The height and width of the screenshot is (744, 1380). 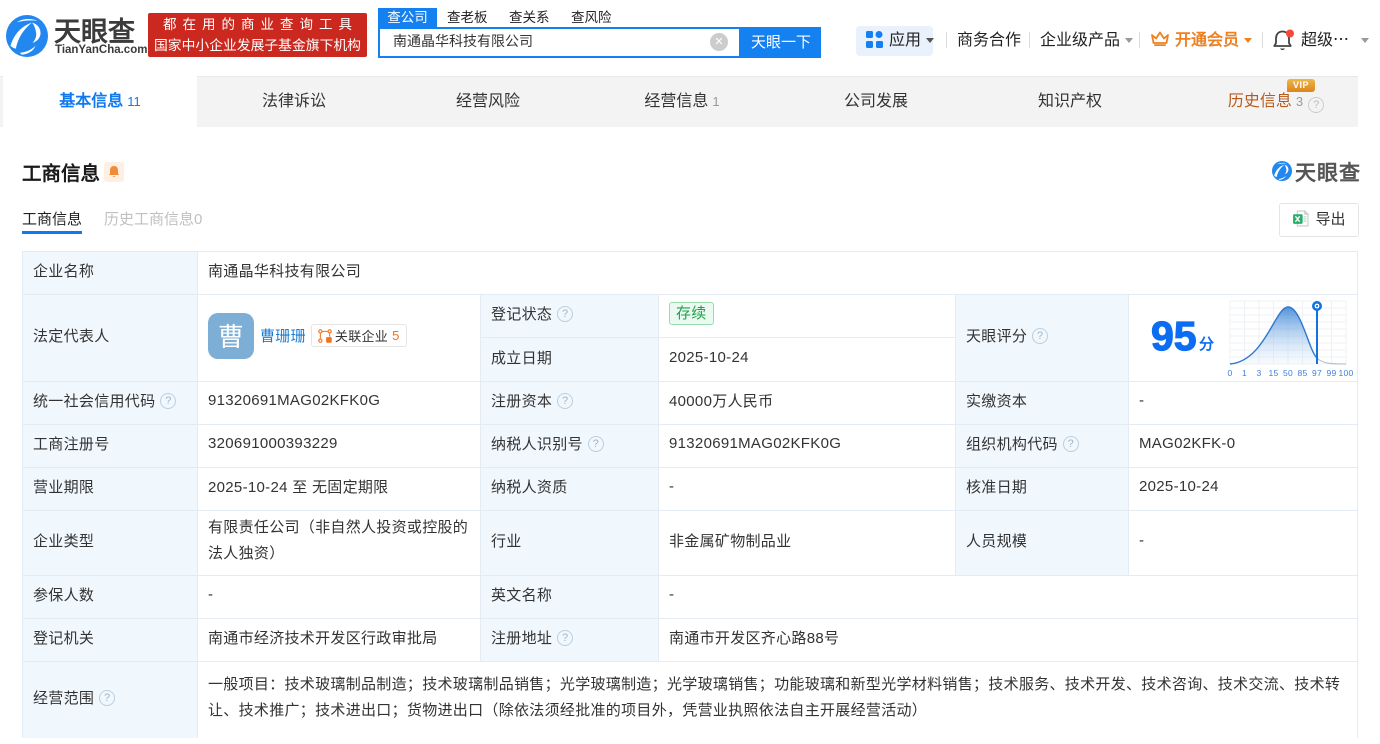 What do you see at coordinates (1258, 373) in the screenshot?
I see `svg-text: 3` at bounding box center [1258, 373].